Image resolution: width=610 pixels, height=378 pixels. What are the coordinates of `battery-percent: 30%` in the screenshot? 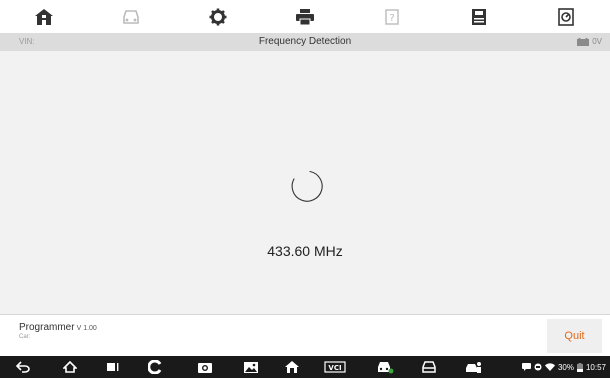 It's located at (565, 367).